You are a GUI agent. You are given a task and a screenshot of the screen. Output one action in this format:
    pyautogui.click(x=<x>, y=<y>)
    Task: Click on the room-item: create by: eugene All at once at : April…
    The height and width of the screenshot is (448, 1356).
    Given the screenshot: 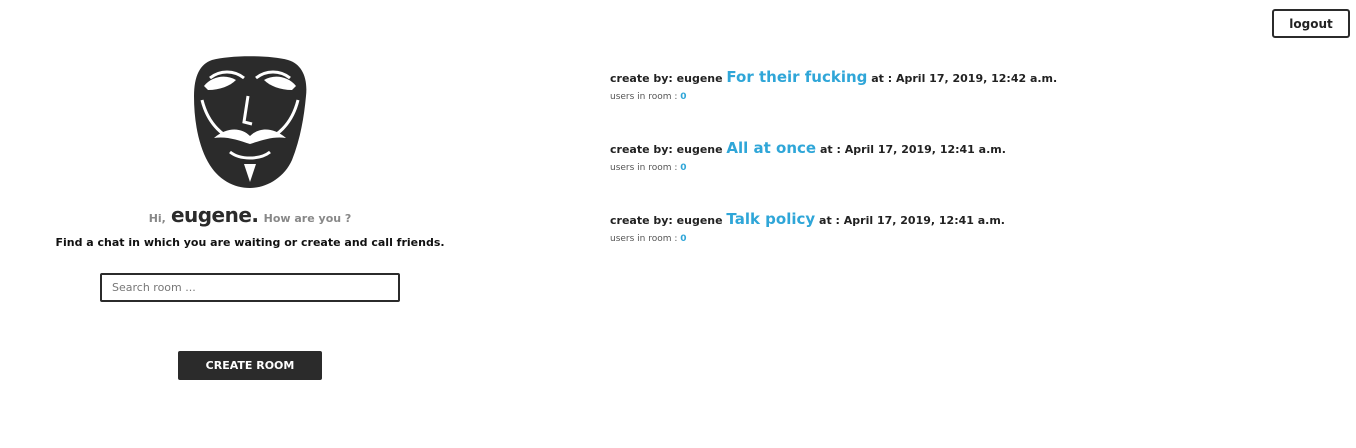 What is the action you would take?
    pyautogui.click(x=960, y=172)
    